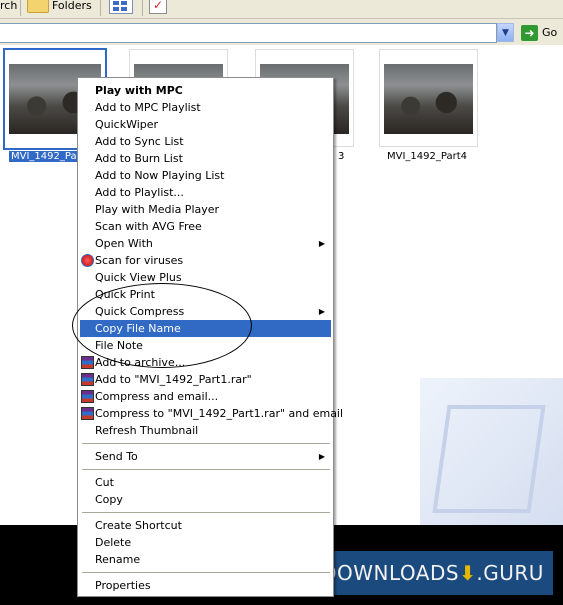 This screenshot has width=563, height=605. What do you see at coordinates (205, 141) in the screenshot?
I see `menu-item-add-to-sync-list: Add to Sync List` at bounding box center [205, 141].